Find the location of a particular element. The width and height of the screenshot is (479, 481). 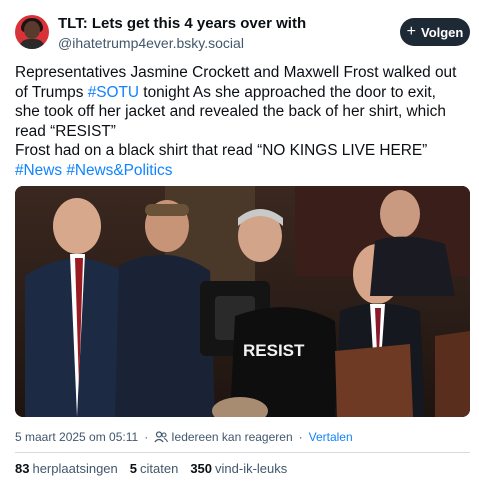

stat-label: citaten is located at coordinates (159, 468).